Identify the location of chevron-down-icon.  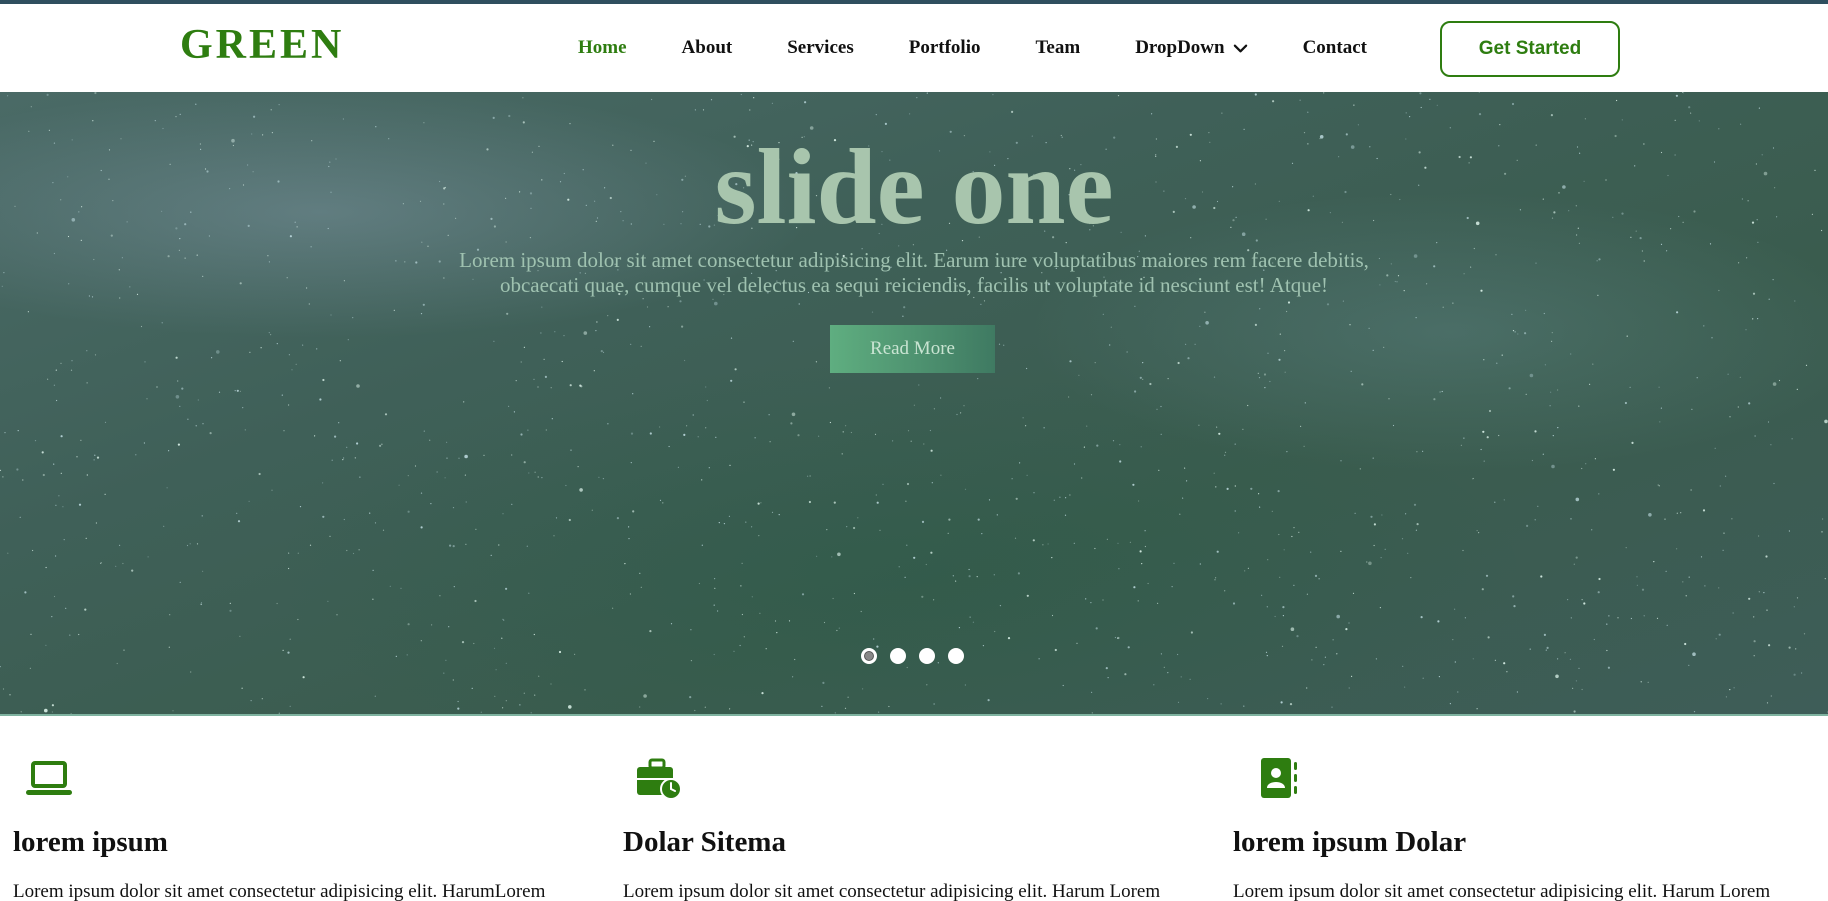
(1240, 48).